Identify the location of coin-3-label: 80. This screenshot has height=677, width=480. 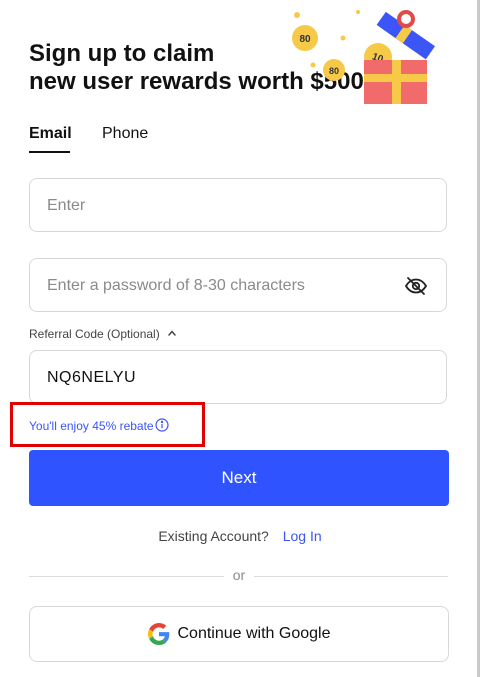
(334, 71).